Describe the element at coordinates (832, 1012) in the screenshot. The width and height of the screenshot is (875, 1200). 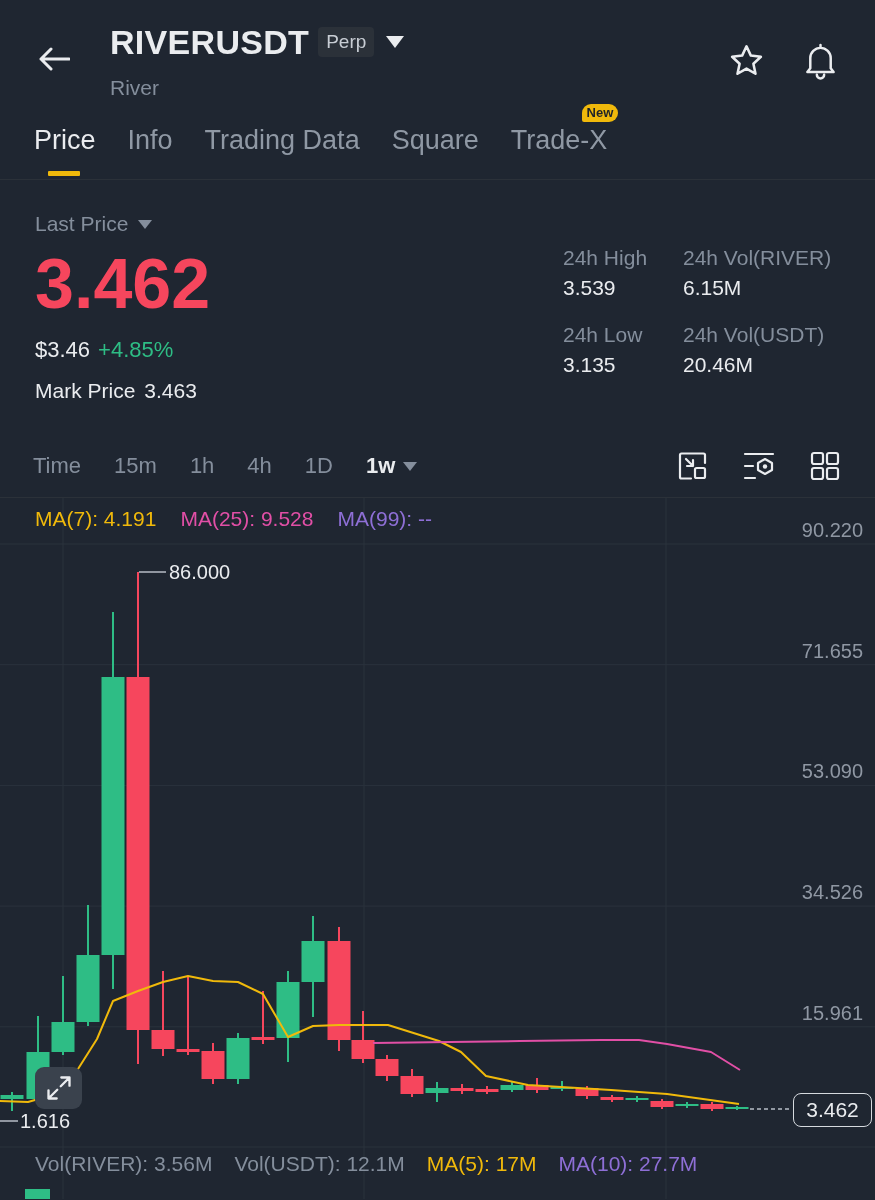
I see `price-axis-label: 15.961` at that location.